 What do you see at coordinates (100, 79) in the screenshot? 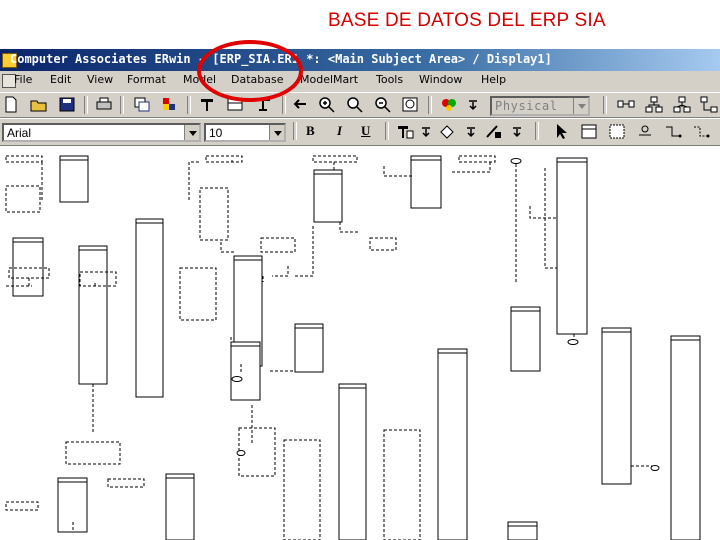
I see `menu-view: View` at bounding box center [100, 79].